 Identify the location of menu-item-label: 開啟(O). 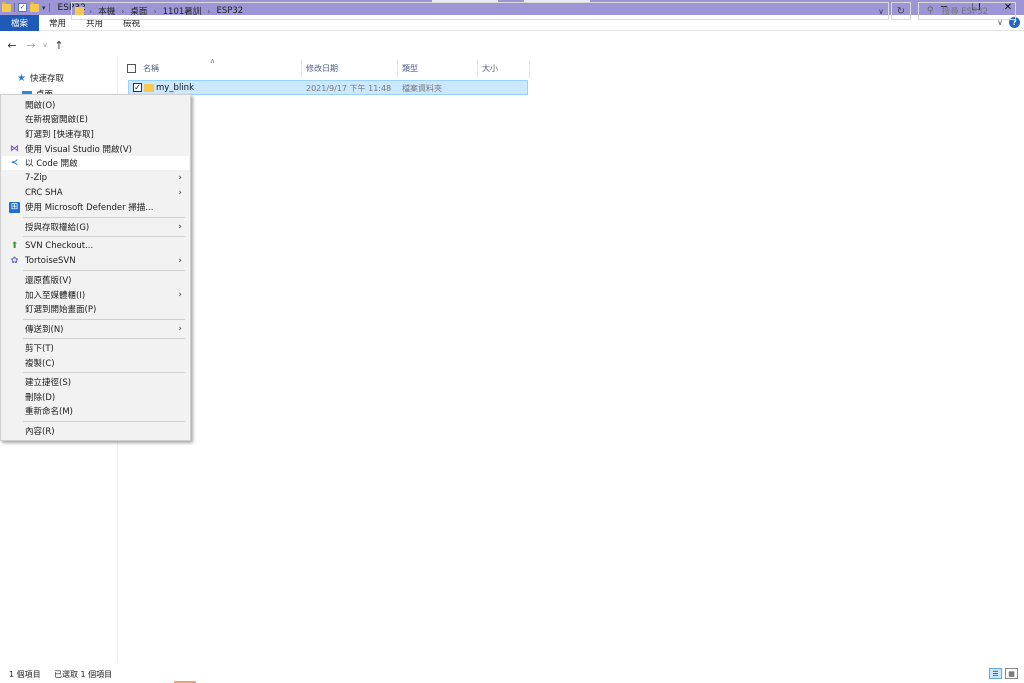
(40, 106).